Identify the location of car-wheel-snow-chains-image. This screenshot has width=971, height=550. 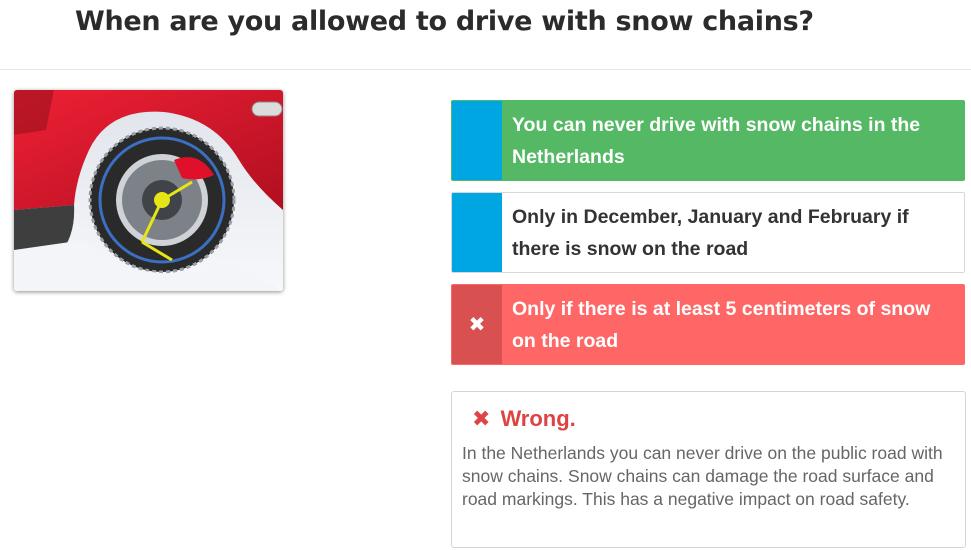
(148, 190).